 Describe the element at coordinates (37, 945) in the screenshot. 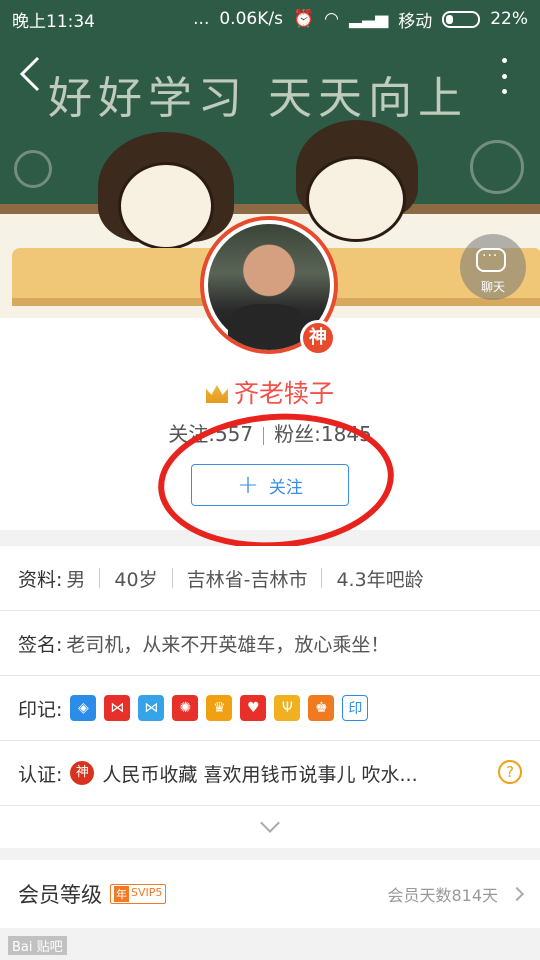

I see `baidu-tieba-watermark: Bai 贴吧` at that location.